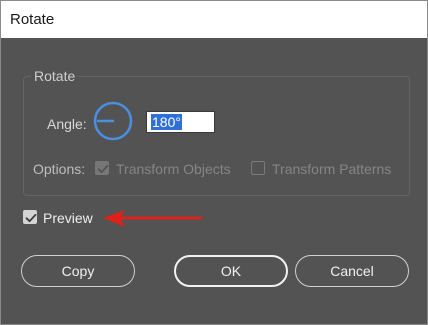  What do you see at coordinates (214, 19) in the screenshot?
I see `title-bar: Rotate` at bounding box center [214, 19].